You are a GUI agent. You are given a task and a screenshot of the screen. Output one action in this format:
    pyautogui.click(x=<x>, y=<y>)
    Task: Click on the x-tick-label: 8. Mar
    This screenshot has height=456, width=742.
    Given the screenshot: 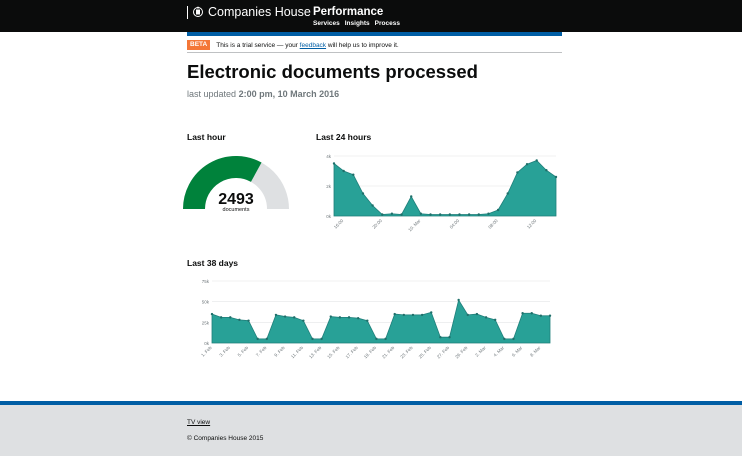 What is the action you would take?
    pyautogui.click(x=535, y=351)
    